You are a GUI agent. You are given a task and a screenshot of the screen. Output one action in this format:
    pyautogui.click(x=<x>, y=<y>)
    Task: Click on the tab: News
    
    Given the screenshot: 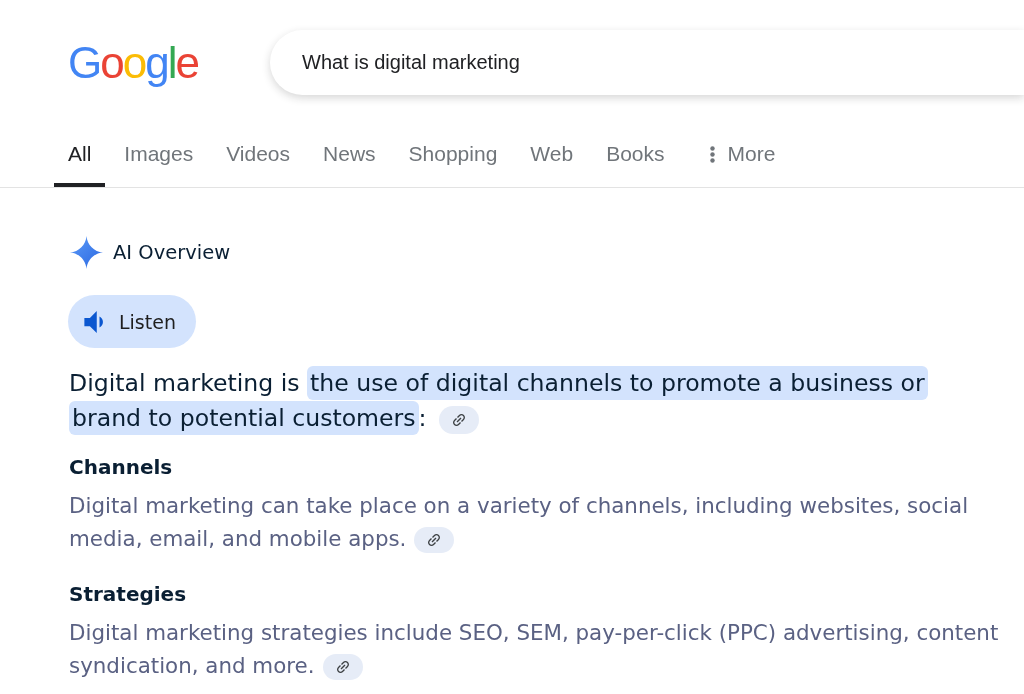 What is the action you would take?
    pyautogui.click(x=349, y=156)
    